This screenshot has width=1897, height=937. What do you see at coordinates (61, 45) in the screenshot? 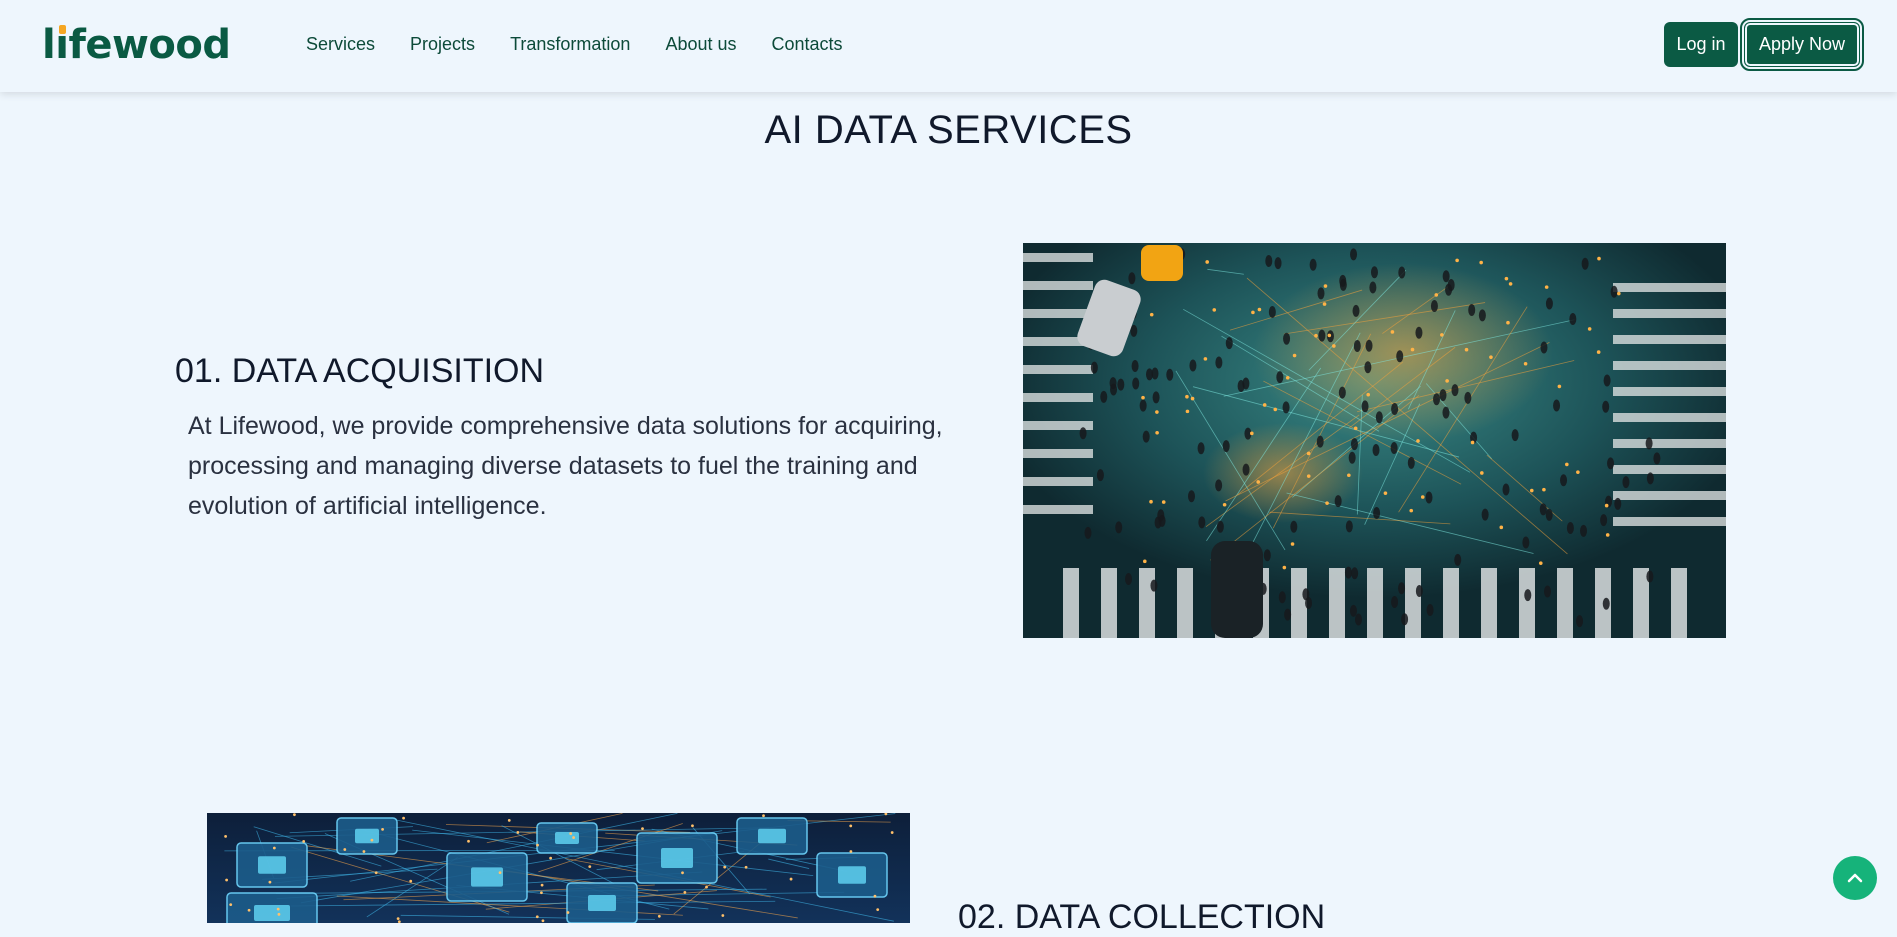
I see `logo-letter-i: ı` at bounding box center [61, 45].